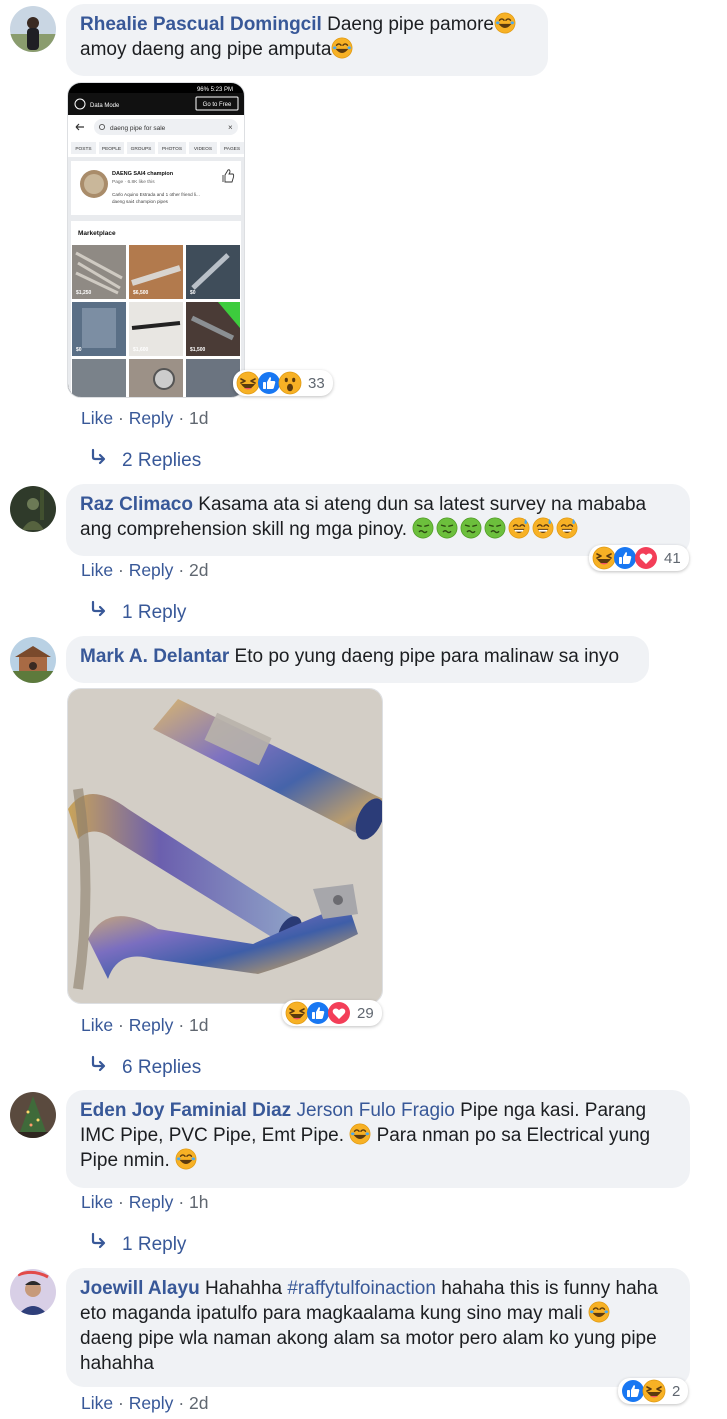  What do you see at coordinates (203, 149) in the screenshot?
I see `svg-text: VIDEOS` at bounding box center [203, 149].